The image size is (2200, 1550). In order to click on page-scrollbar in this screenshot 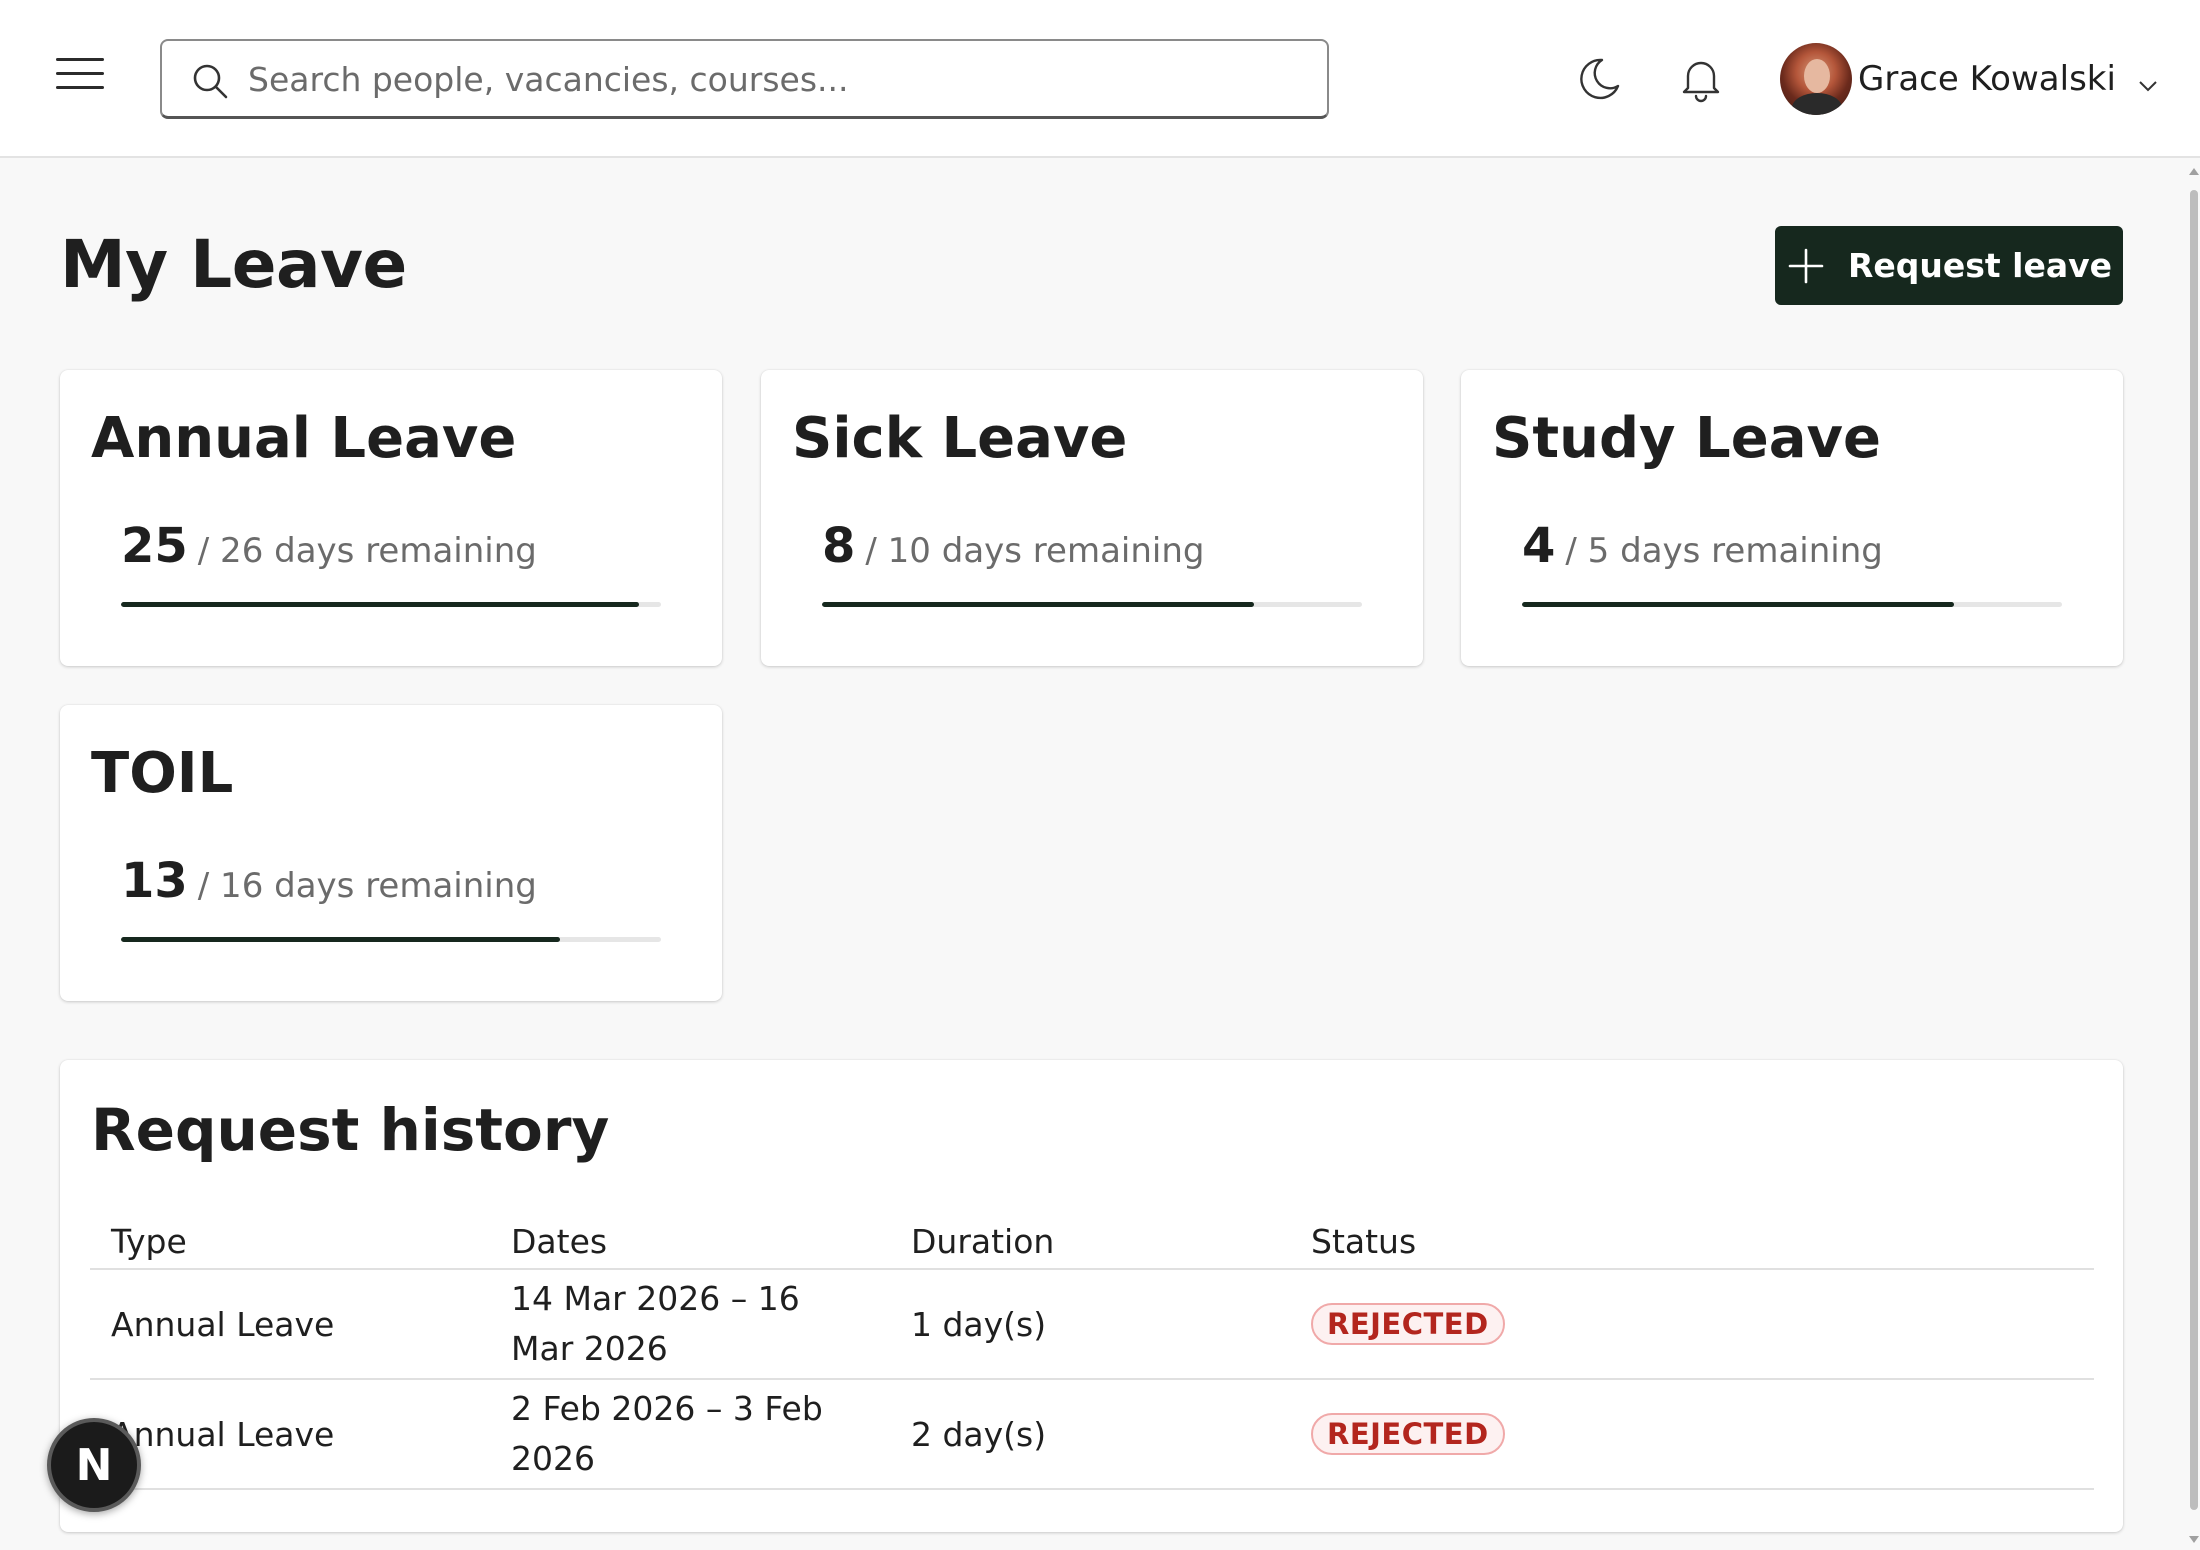, I will do `click(2193, 859)`.